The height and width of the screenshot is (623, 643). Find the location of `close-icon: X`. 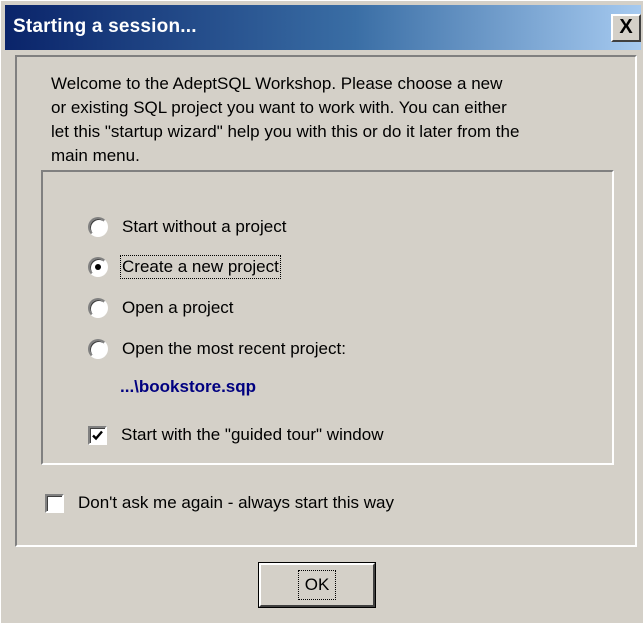

close-icon: X is located at coordinates (626, 27).